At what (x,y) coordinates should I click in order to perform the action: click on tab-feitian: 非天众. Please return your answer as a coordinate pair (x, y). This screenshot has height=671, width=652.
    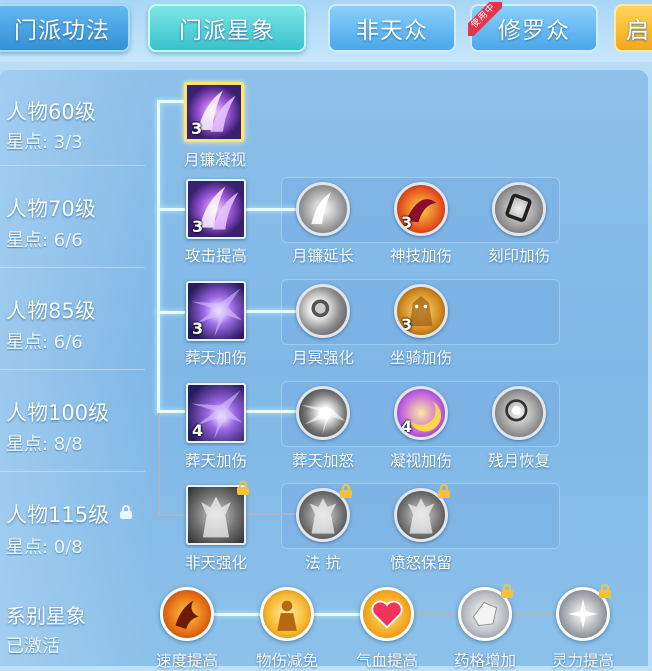
    Looking at the image, I should click on (392, 28).